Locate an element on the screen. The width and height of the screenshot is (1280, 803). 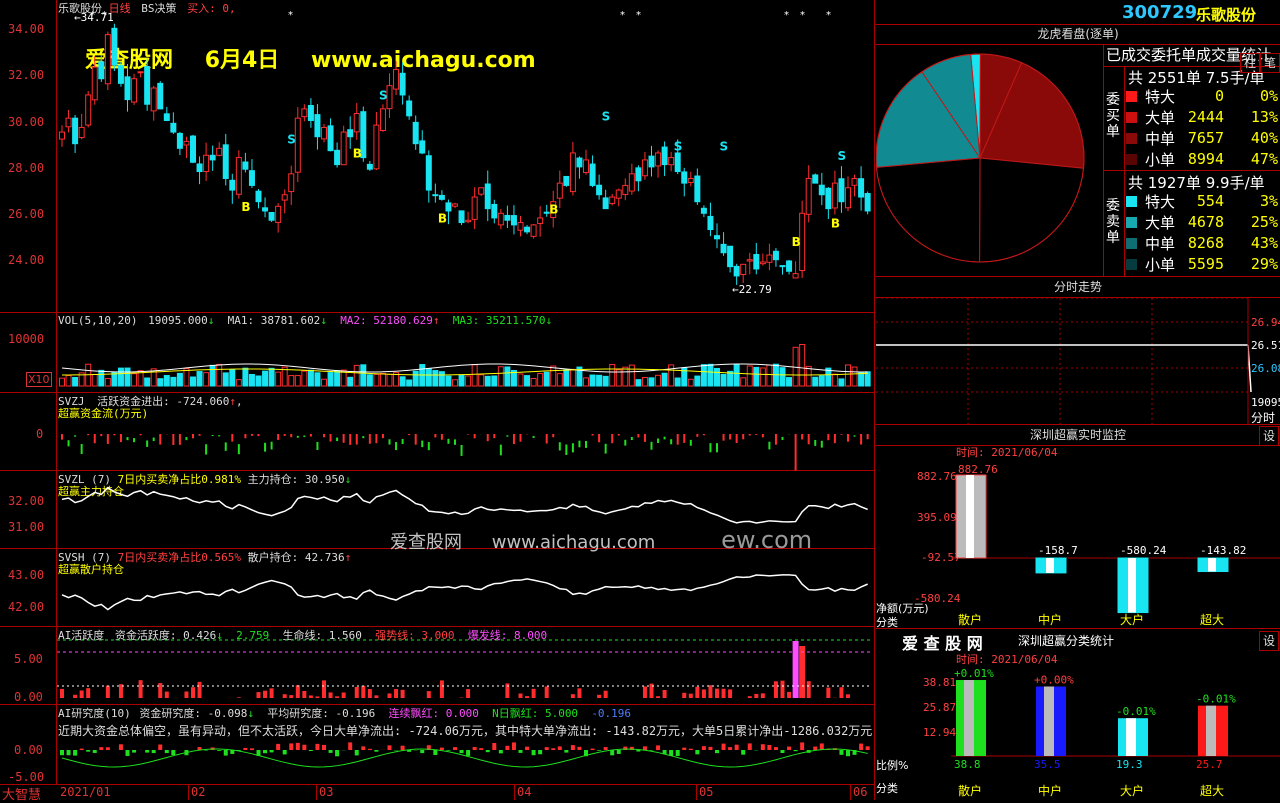
stat2-settings-button: 设 is located at coordinates (1269, 641).